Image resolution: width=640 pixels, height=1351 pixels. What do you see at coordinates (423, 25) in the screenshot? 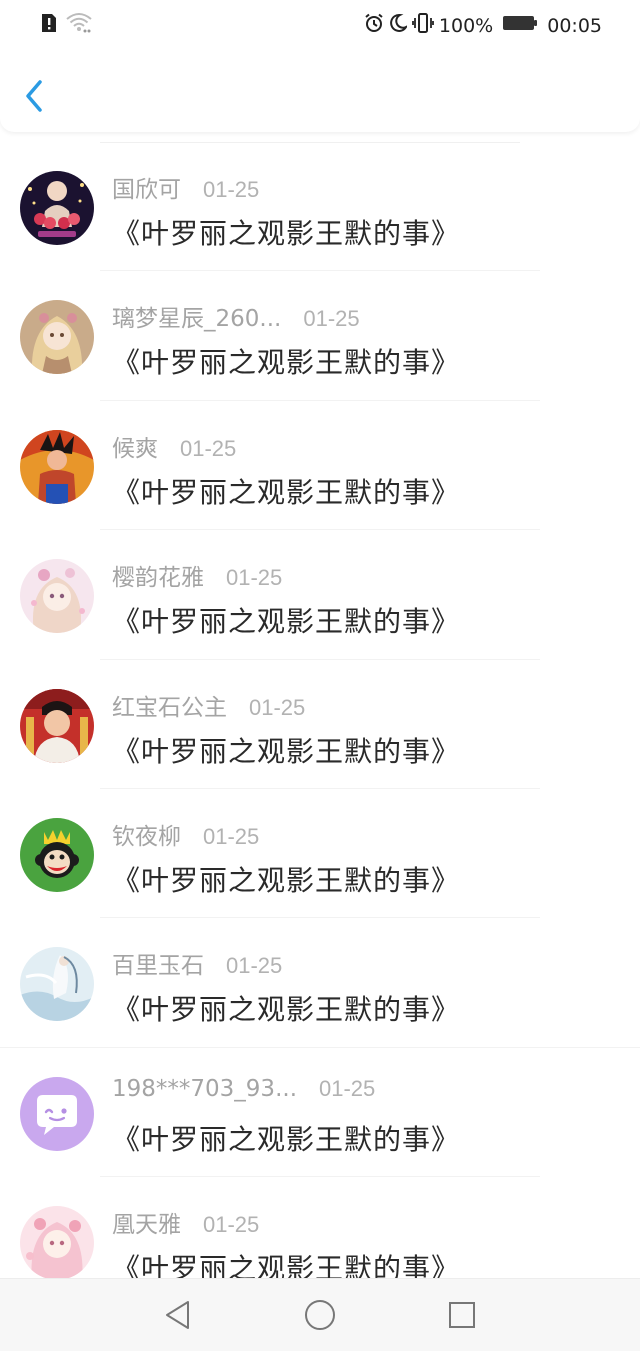
I see `vibrate-icon` at bounding box center [423, 25].